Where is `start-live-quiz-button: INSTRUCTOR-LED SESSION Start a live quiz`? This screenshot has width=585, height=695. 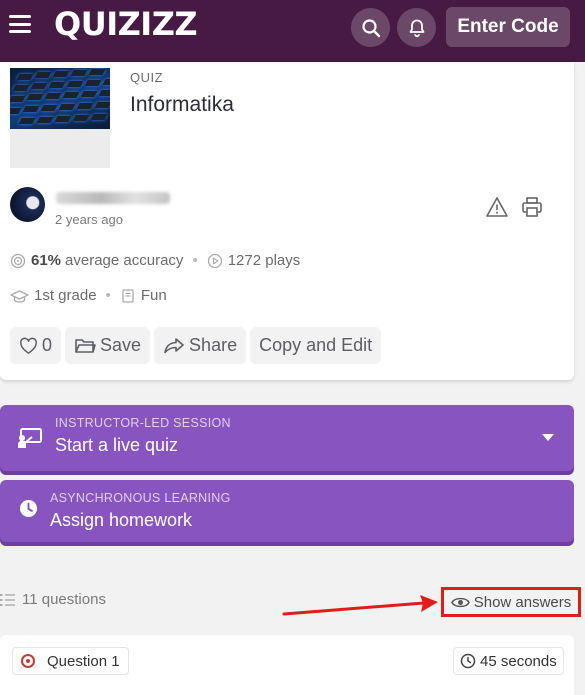 start-live-quiz-button: INSTRUCTOR-LED SESSION Start a live quiz is located at coordinates (287, 438).